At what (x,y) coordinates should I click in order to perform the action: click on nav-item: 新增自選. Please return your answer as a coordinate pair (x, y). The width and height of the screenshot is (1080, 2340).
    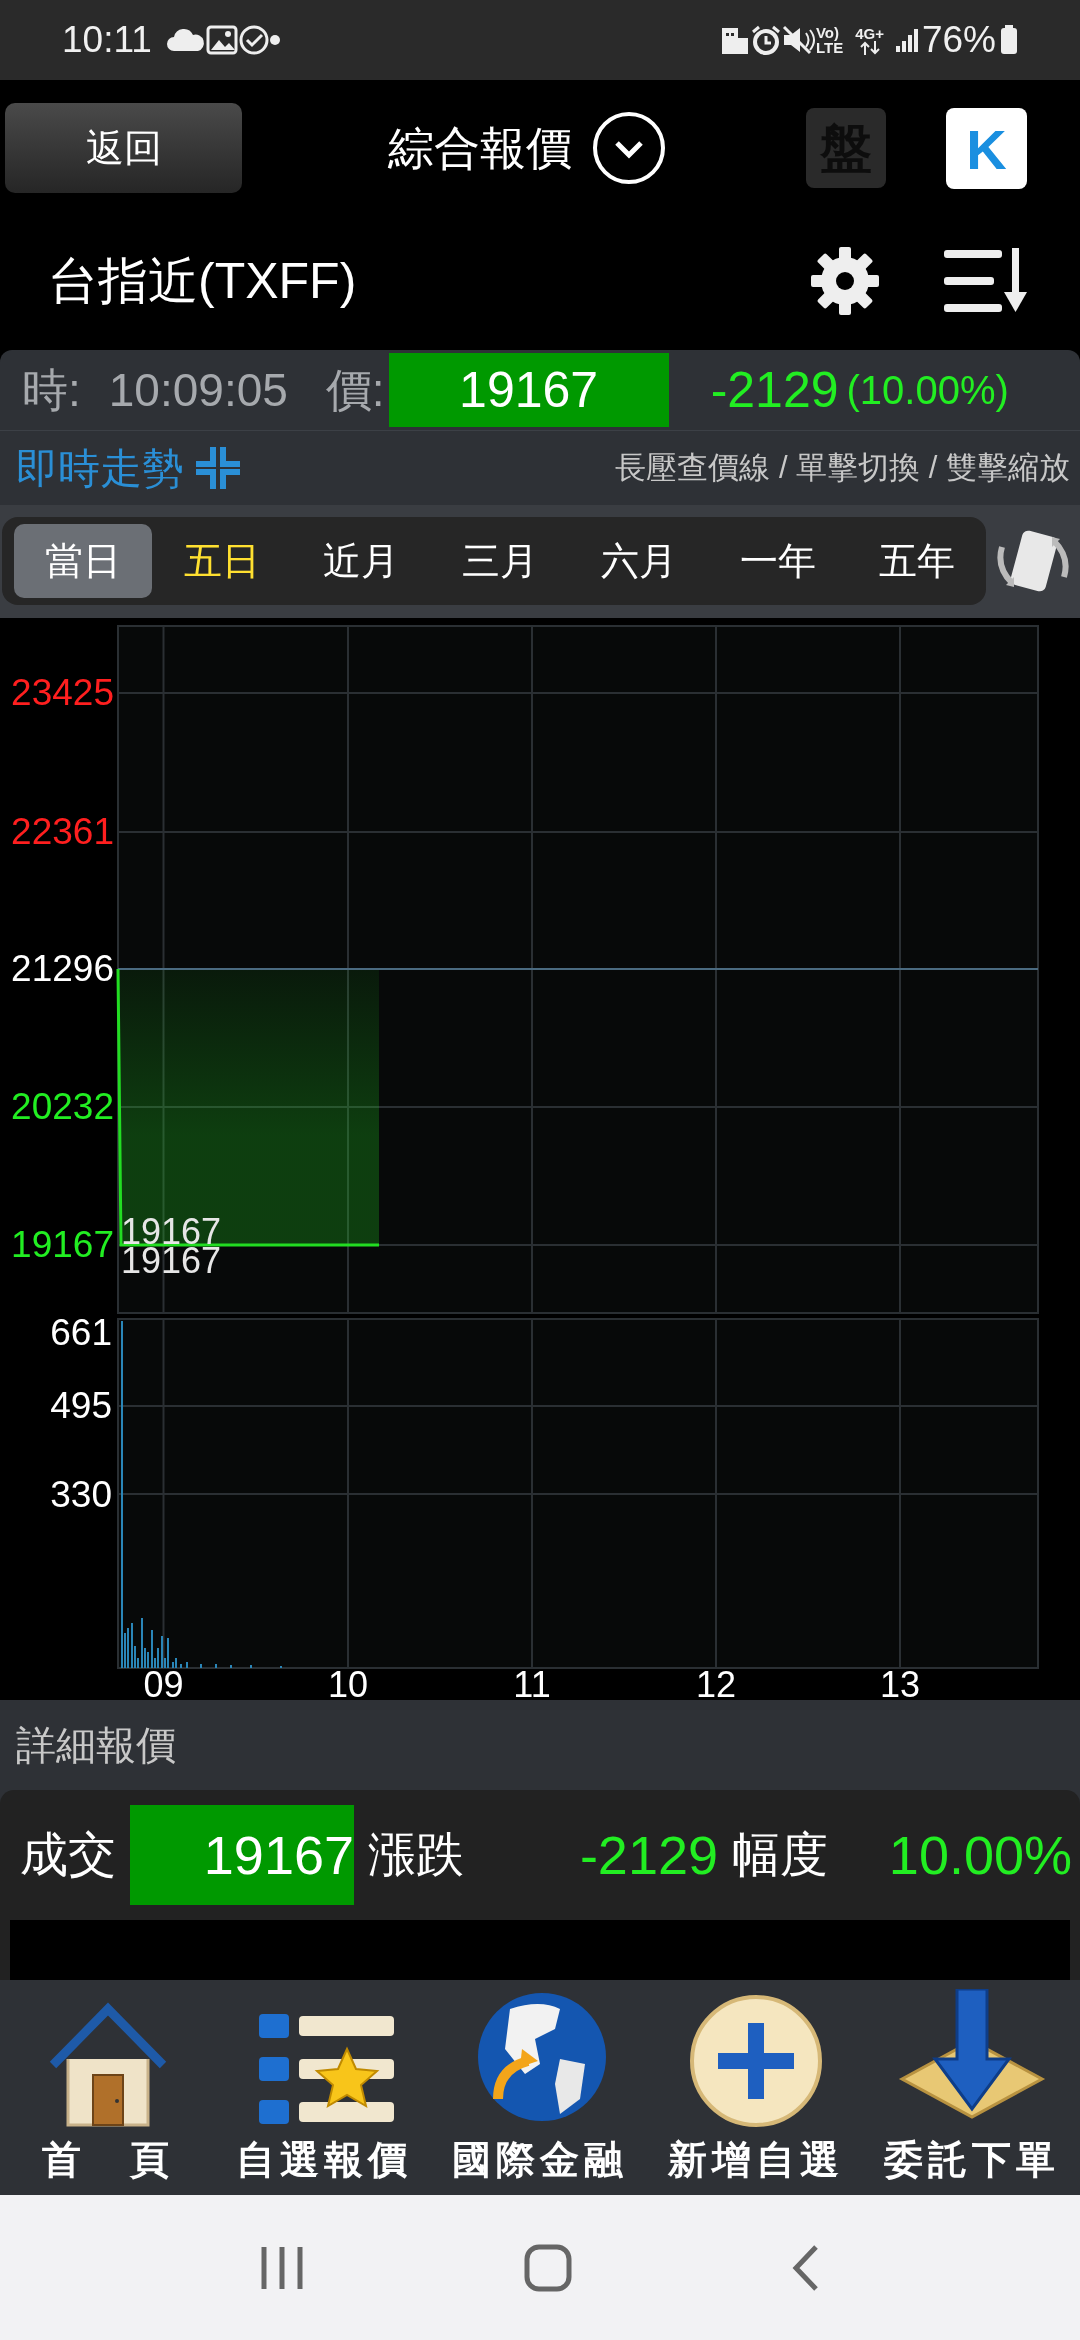
    Looking at the image, I should click on (756, 2087).